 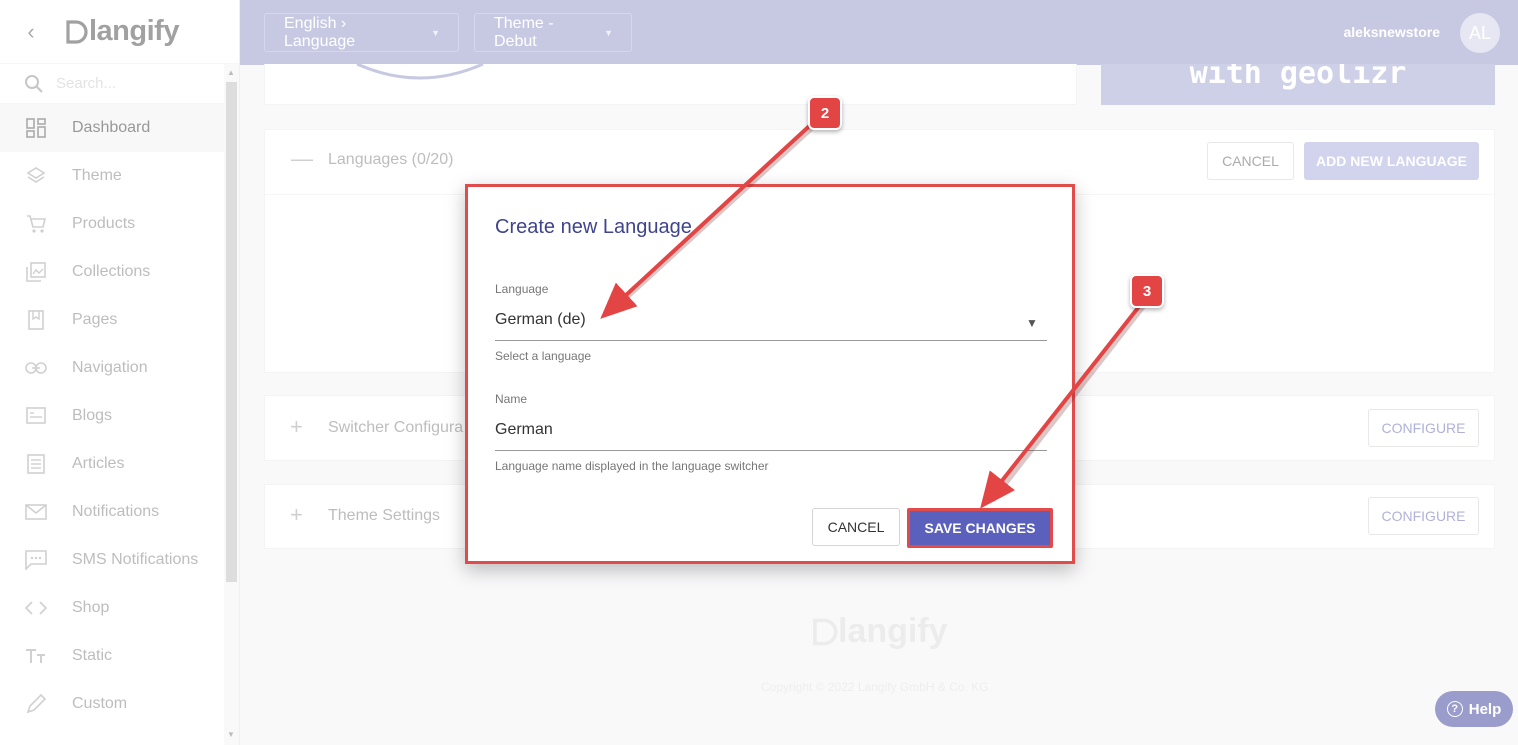 I want to click on language-select: German (de), so click(x=540, y=320).